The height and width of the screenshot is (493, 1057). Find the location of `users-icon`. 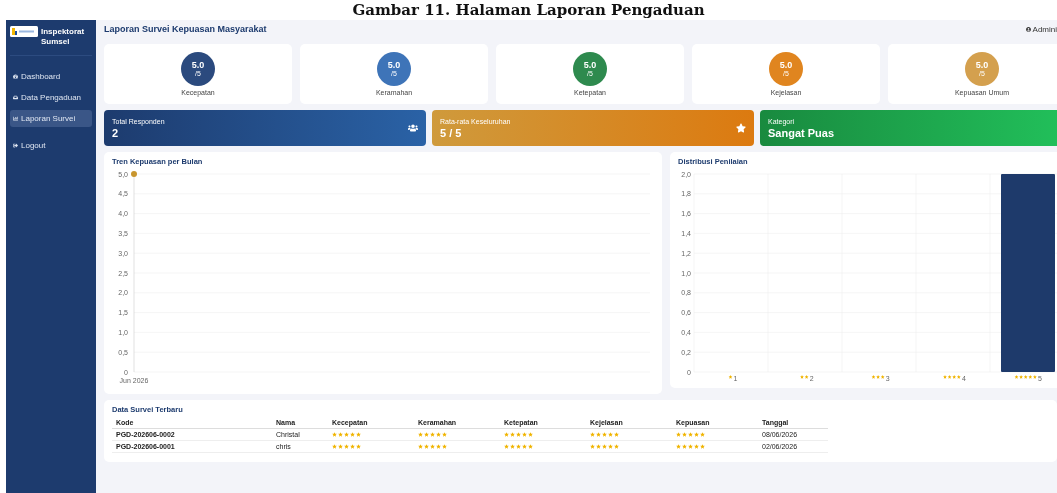

users-icon is located at coordinates (413, 128).